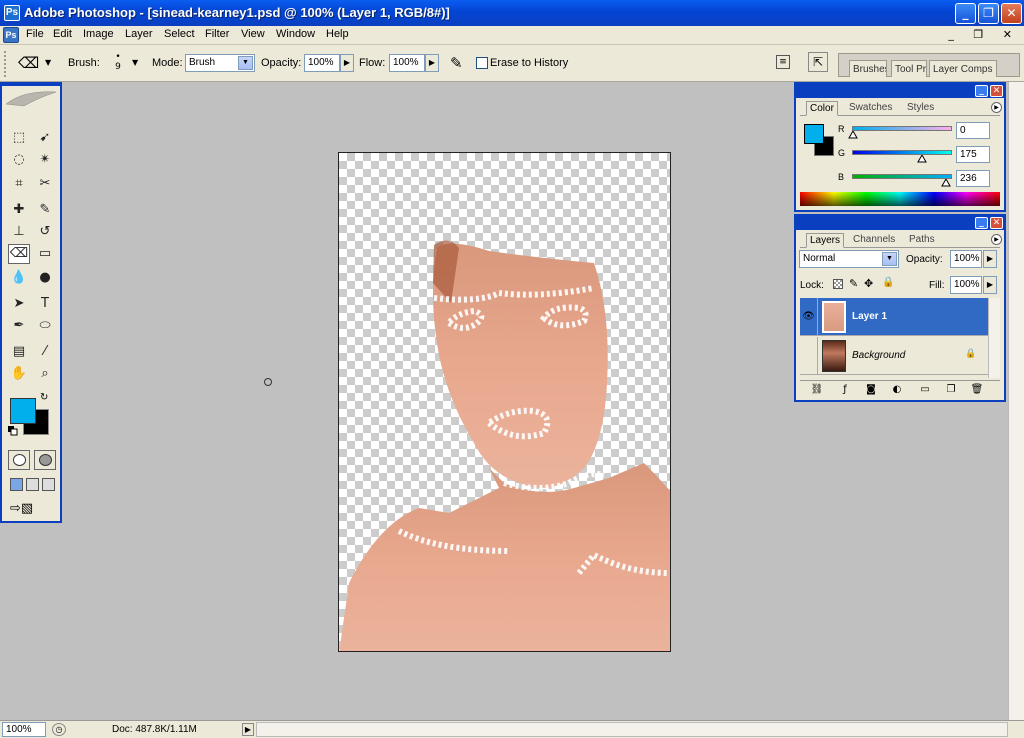 The width and height of the screenshot is (1024, 738). What do you see at coordinates (895, 317) in the screenshot?
I see `layer-row-layer-1: 👁 Layer 1` at bounding box center [895, 317].